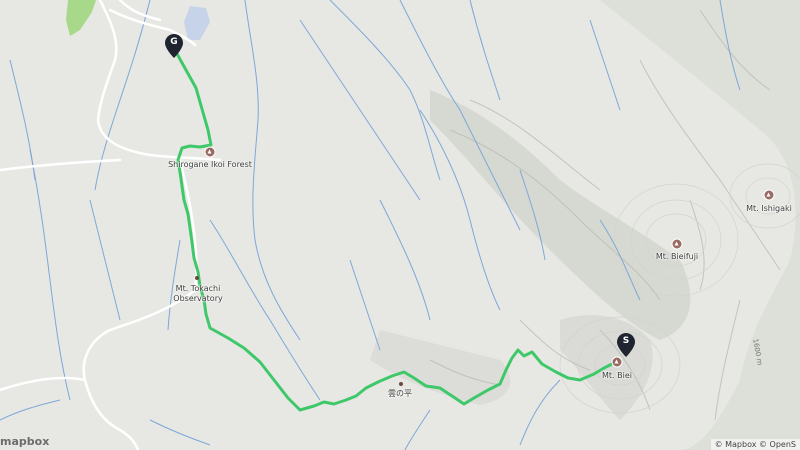 The height and width of the screenshot is (450, 800). Describe the element at coordinates (197, 278) in the screenshot. I see `tokachi-observatory-dot-icon` at that location.